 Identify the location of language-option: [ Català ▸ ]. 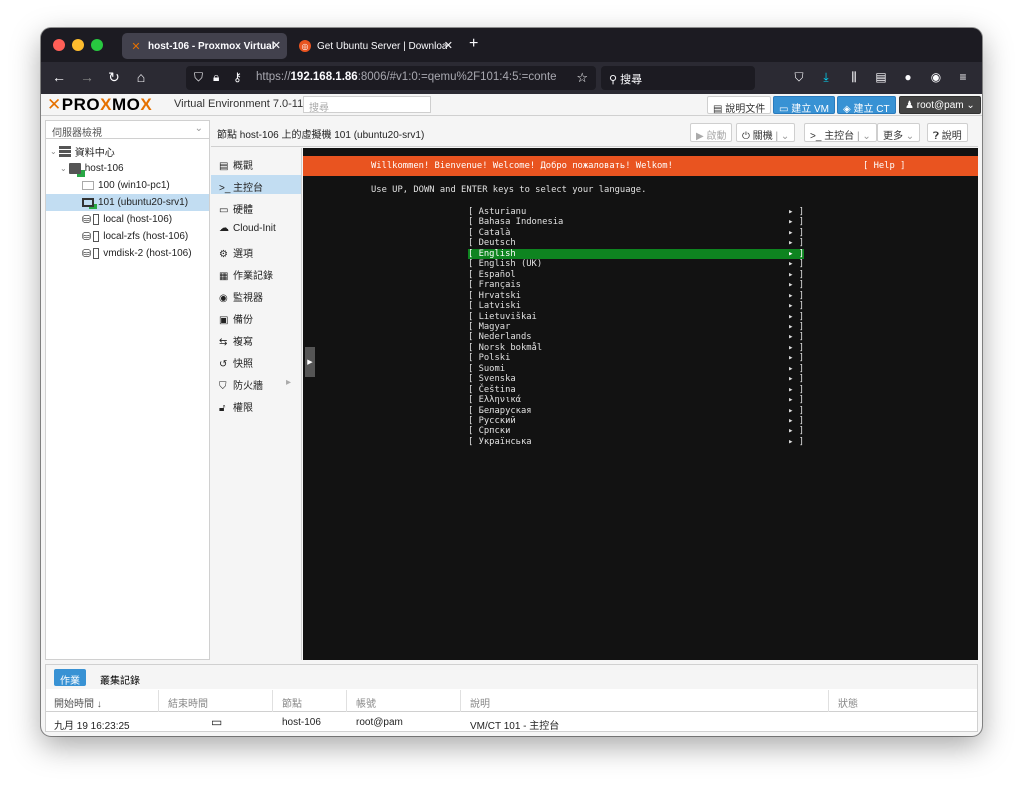
(636, 233).